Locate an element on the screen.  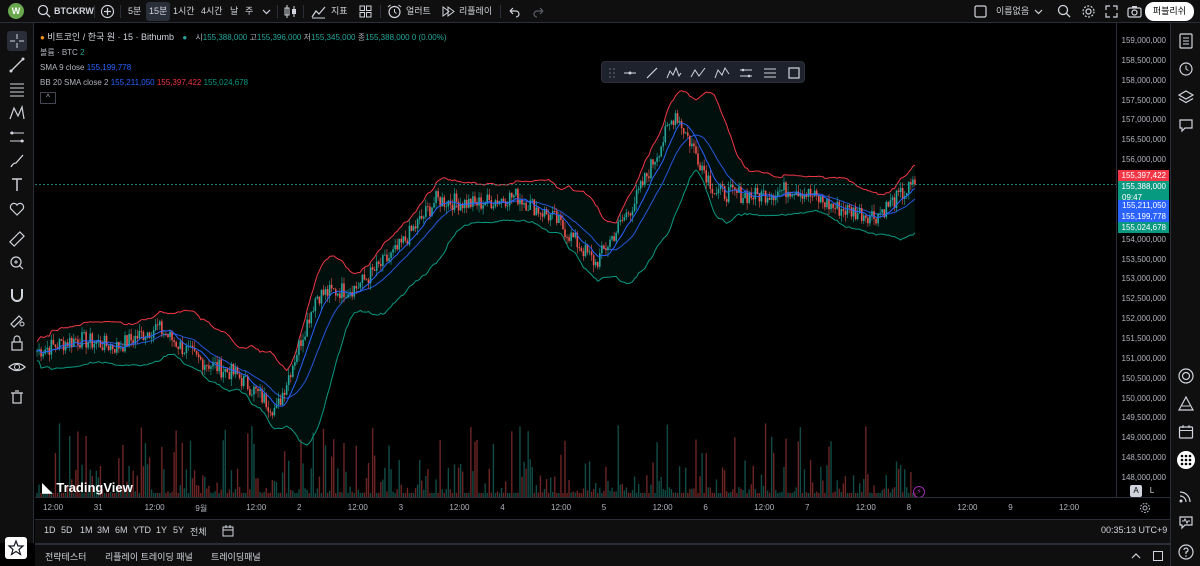
legend-collapse-button: ^ is located at coordinates (48, 98).